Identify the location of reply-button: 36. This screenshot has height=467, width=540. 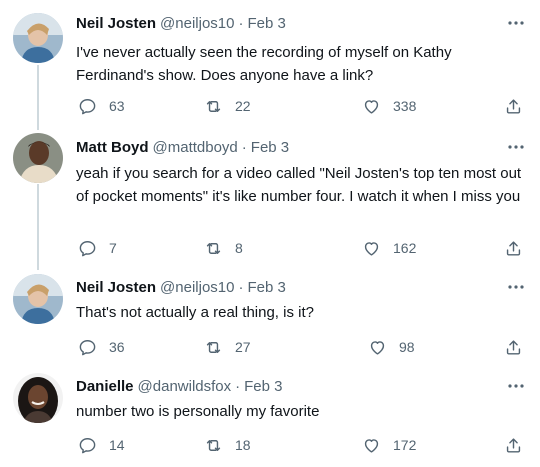
(101, 347).